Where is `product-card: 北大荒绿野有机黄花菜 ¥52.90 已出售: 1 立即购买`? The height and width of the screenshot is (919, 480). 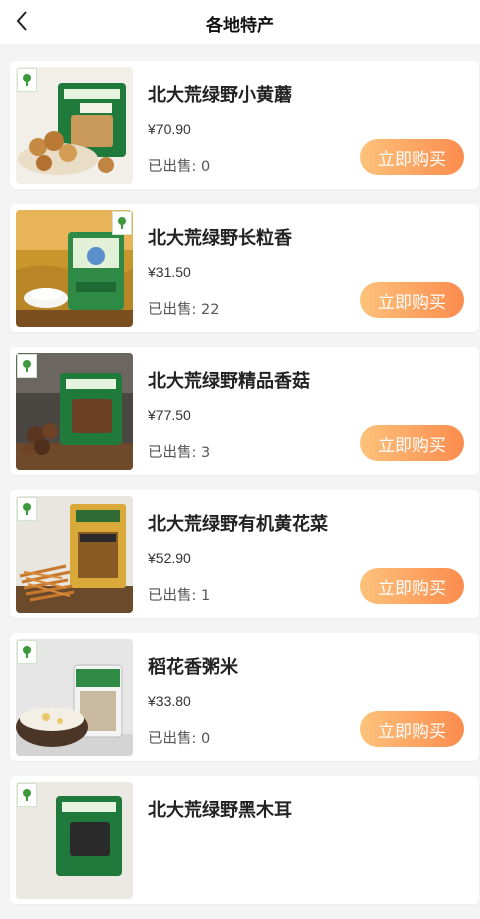 product-card: 北大荒绿野有机黄花菜 ¥52.90 已出售: 1 立即购买 is located at coordinates (244, 554).